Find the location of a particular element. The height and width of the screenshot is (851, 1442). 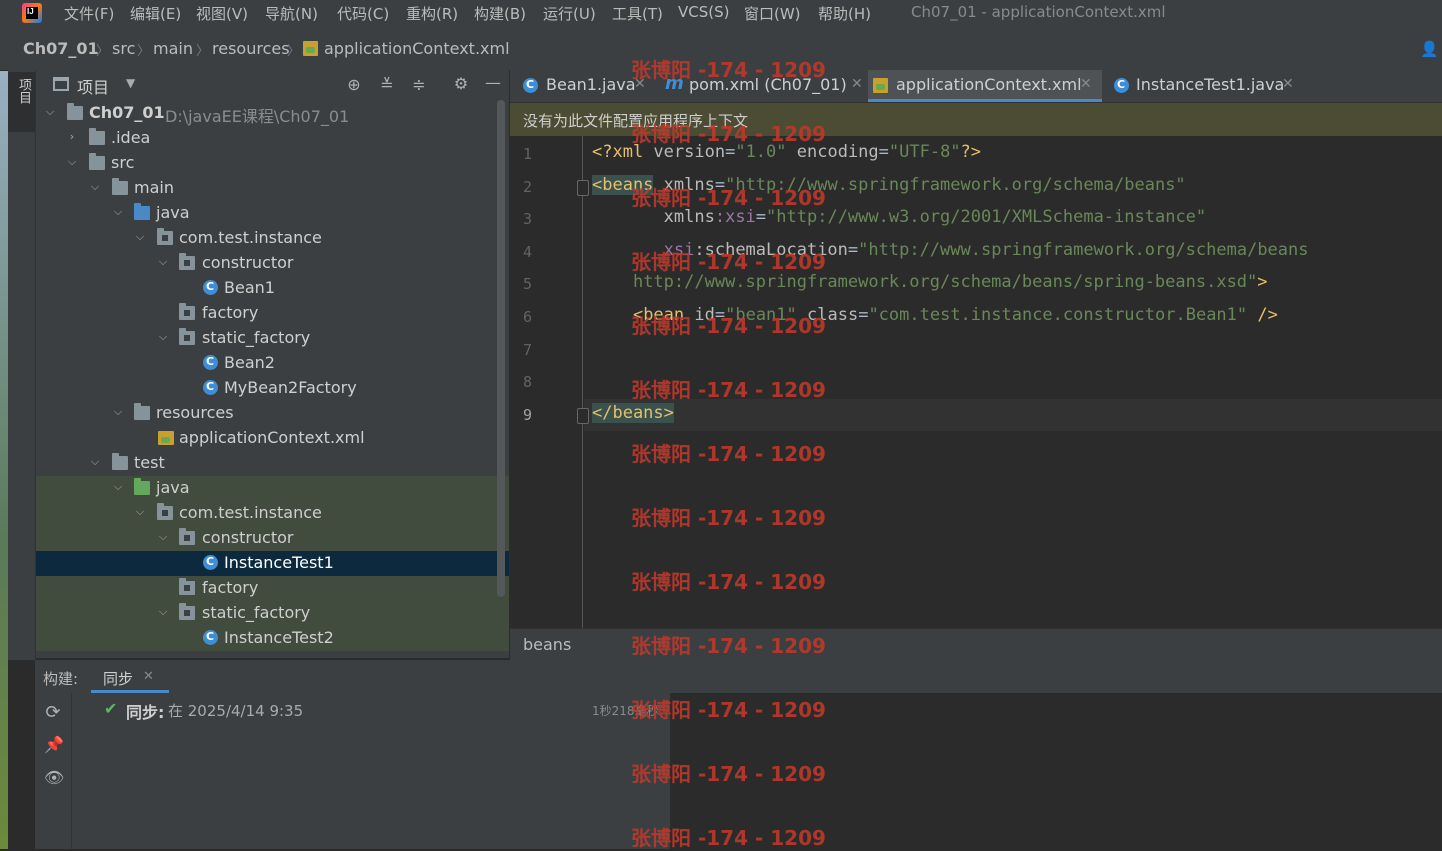

tab-label: applicationContext.xml is located at coordinates (989, 84).